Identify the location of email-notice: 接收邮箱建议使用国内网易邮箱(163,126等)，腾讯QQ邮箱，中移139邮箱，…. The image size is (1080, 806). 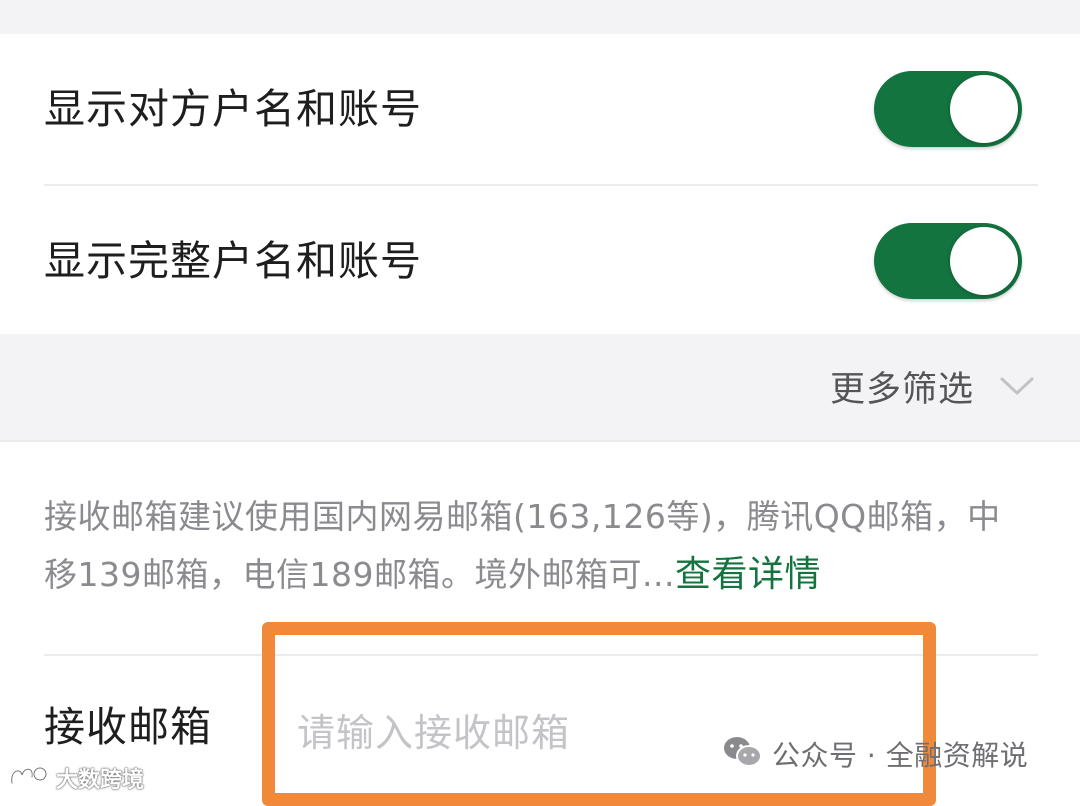
(539, 546).